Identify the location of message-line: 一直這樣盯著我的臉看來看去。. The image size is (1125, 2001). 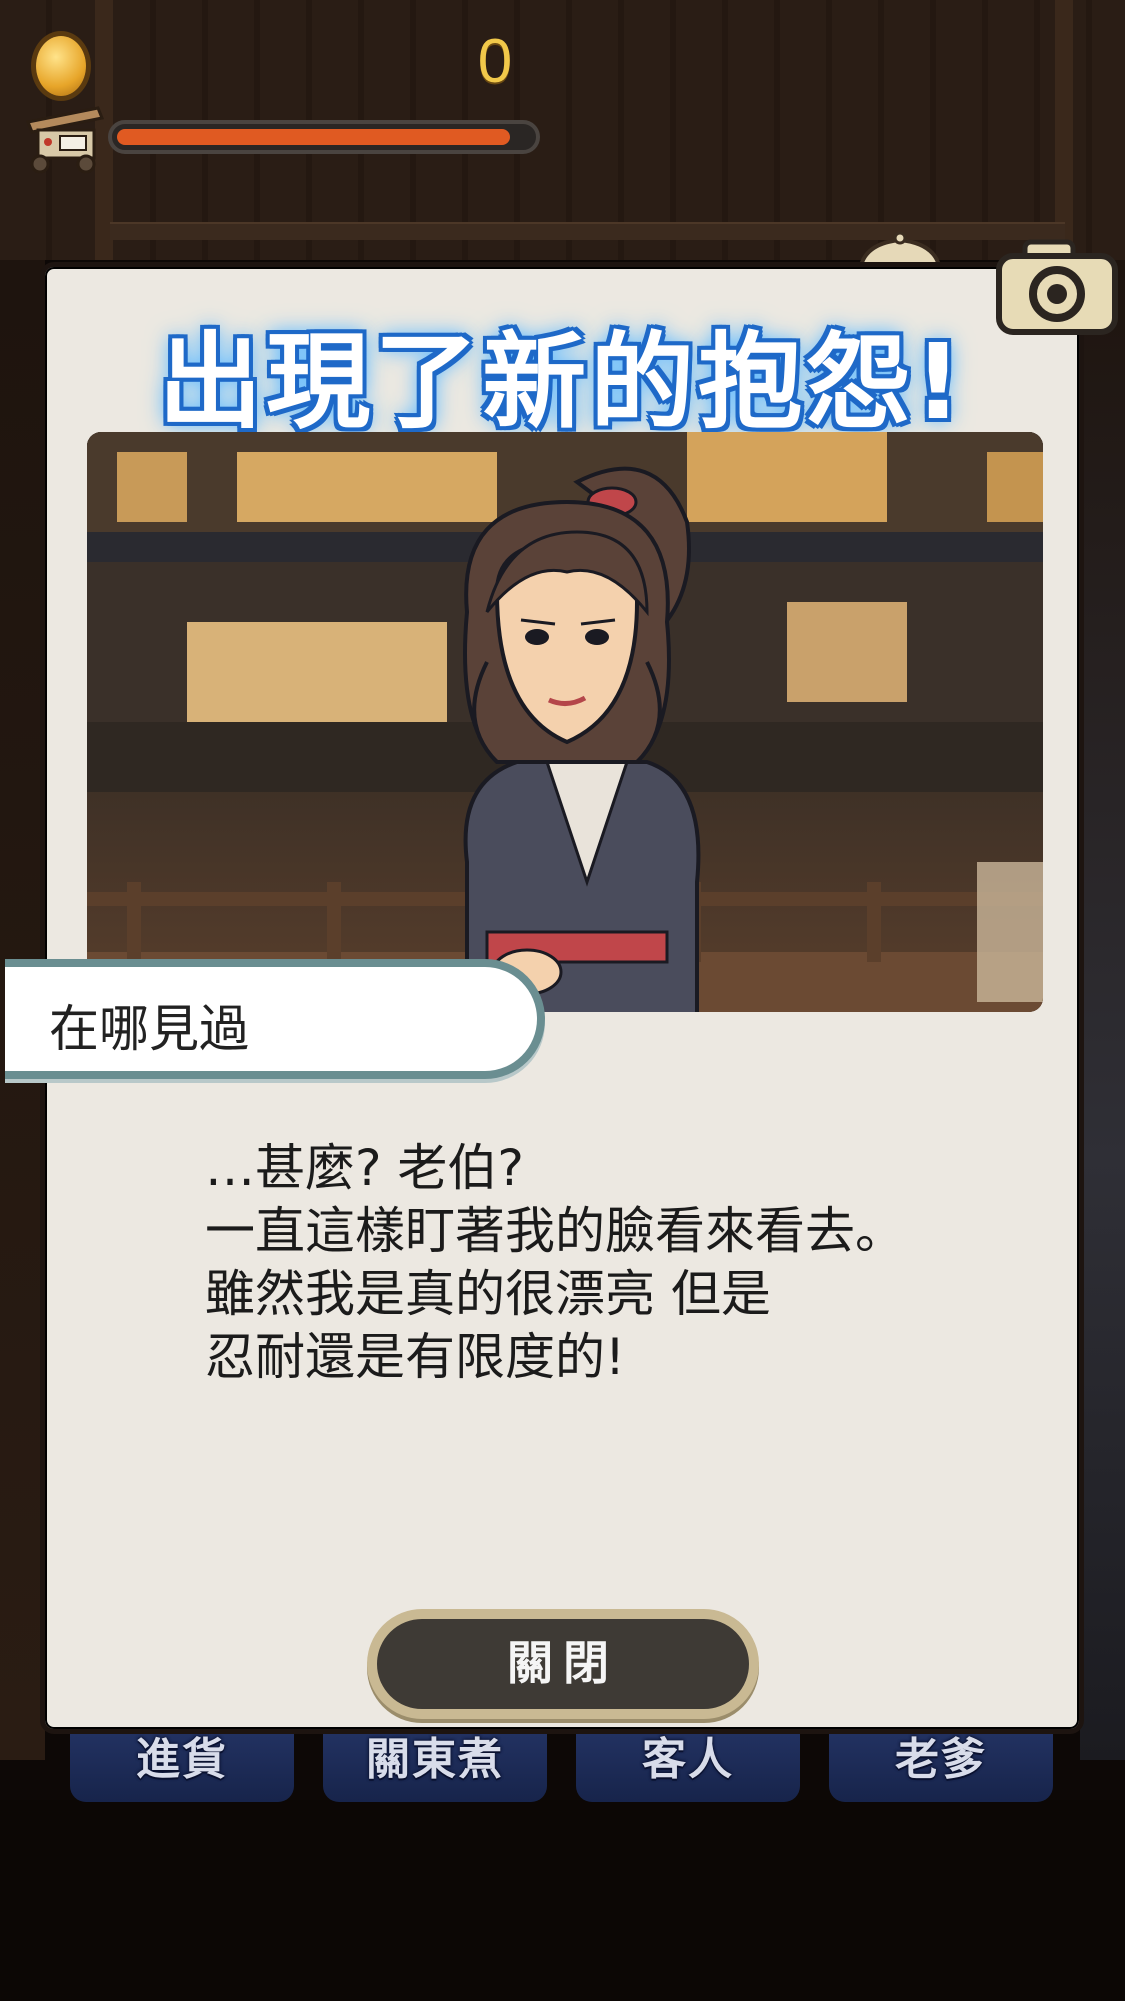
(555, 1231).